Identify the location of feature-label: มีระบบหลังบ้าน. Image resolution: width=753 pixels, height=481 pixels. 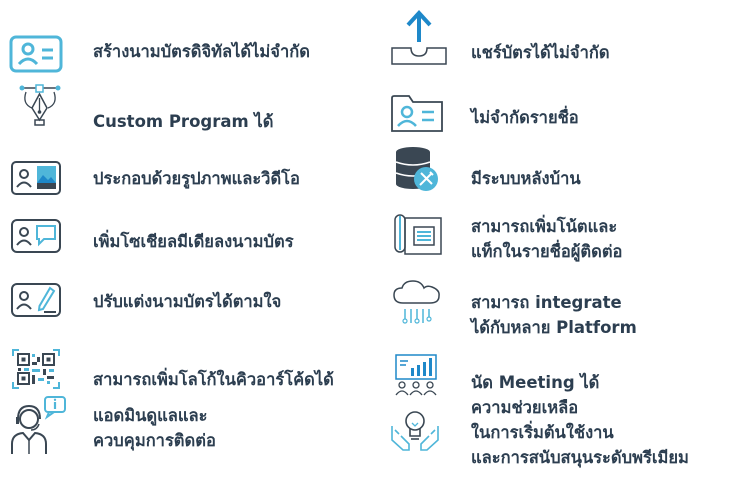
(526, 178).